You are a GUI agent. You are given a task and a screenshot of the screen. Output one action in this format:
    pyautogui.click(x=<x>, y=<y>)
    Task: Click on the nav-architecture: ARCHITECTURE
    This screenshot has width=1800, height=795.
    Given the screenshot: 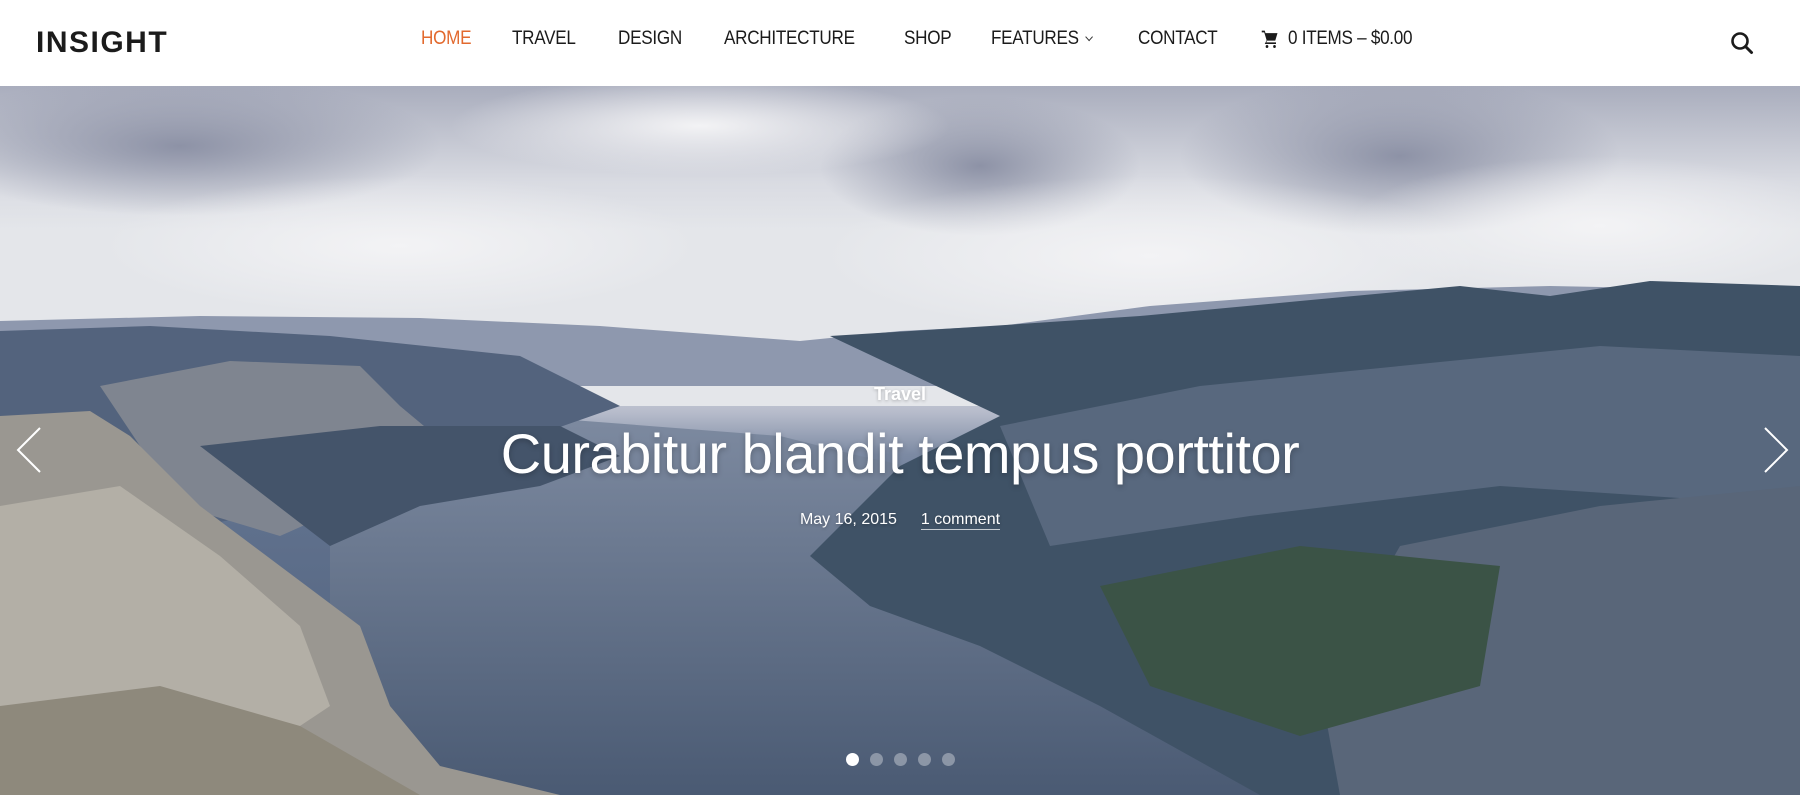 What is the action you would take?
    pyautogui.click(x=789, y=39)
    